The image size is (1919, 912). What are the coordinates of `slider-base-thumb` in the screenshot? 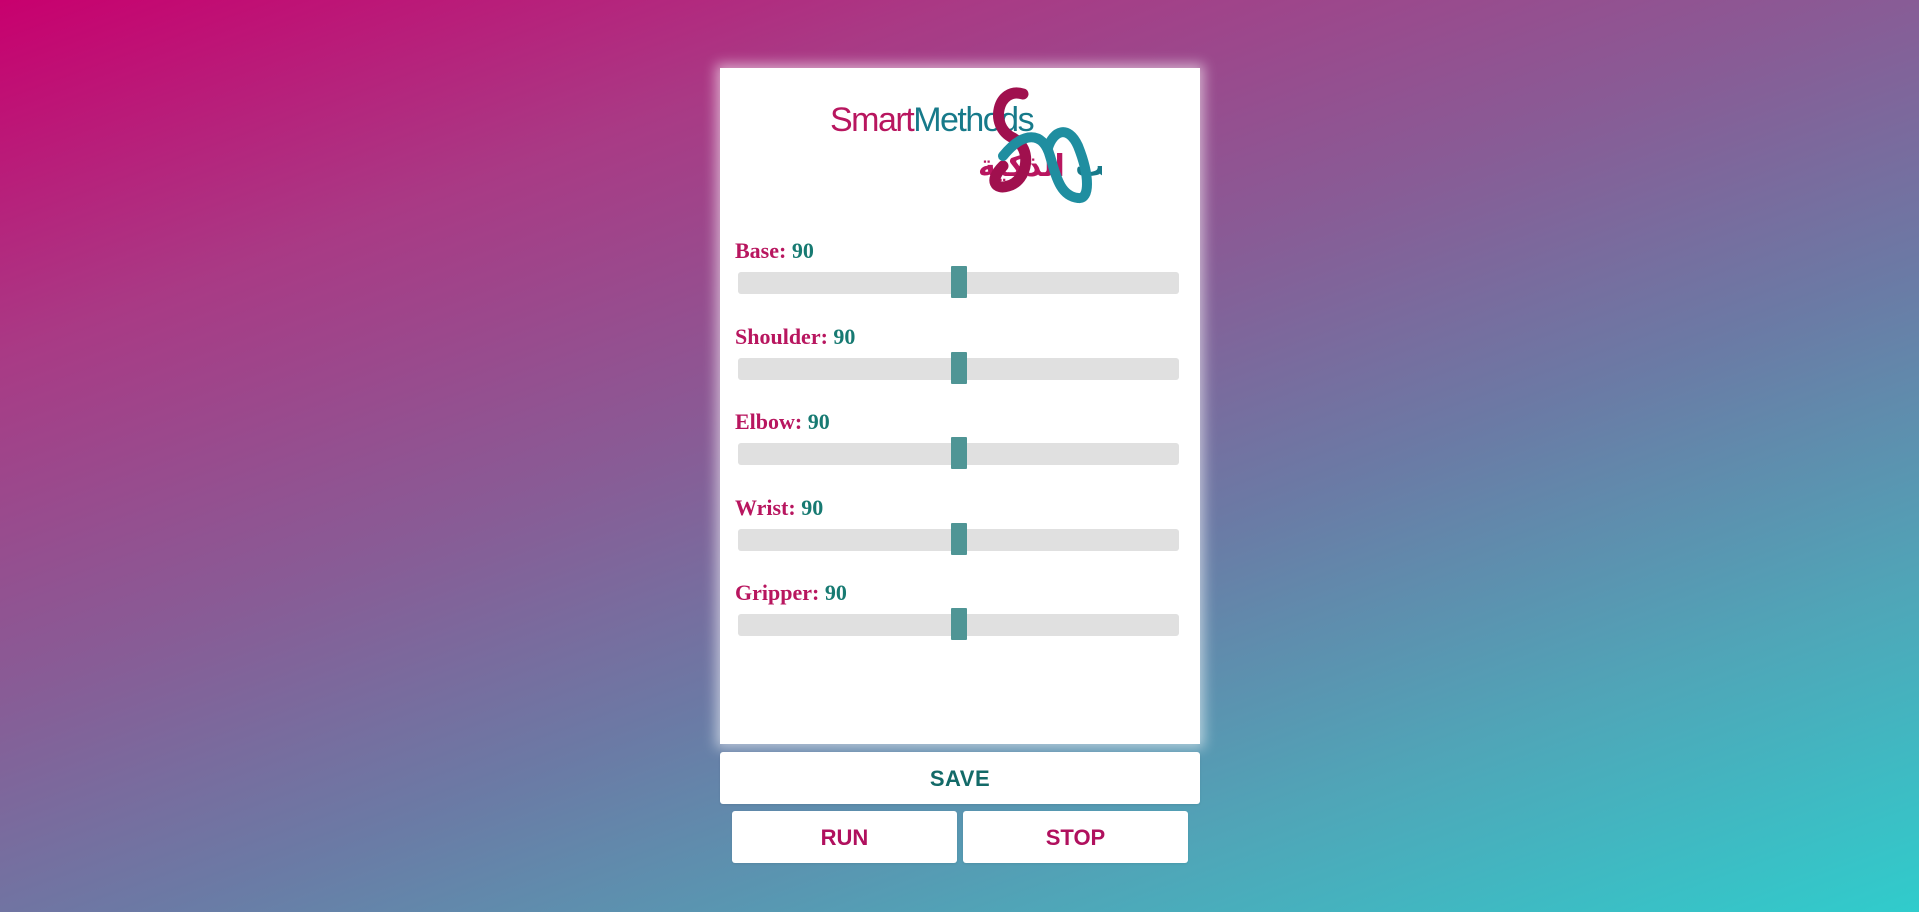 It's located at (958, 282).